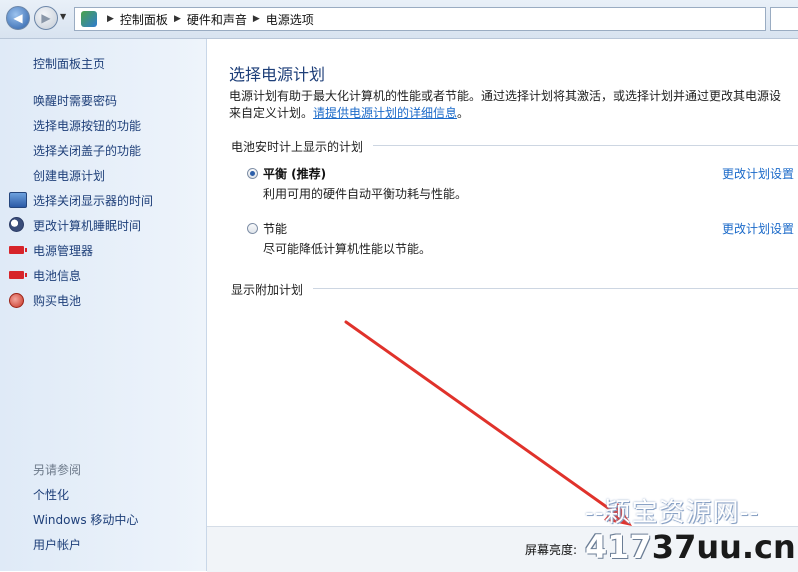 The image size is (798, 572). What do you see at coordinates (87, 225) in the screenshot?
I see `sidebar-item-sleep-time: 更改计算机睡眠时间` at bounding box center [87, 225].